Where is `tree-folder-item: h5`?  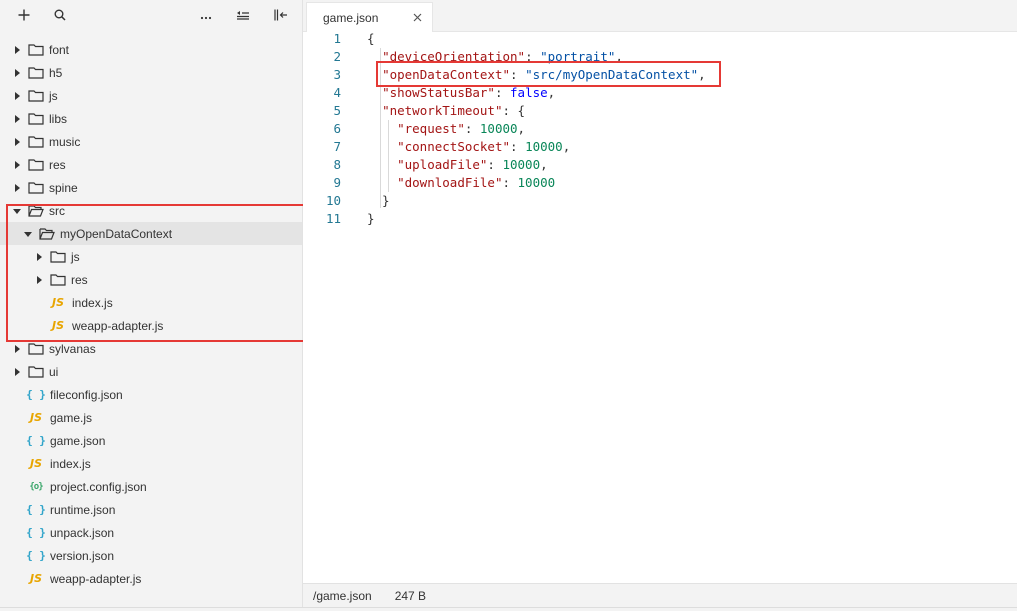 tree-folder-item: h5 is located at coordinates (151, 72).